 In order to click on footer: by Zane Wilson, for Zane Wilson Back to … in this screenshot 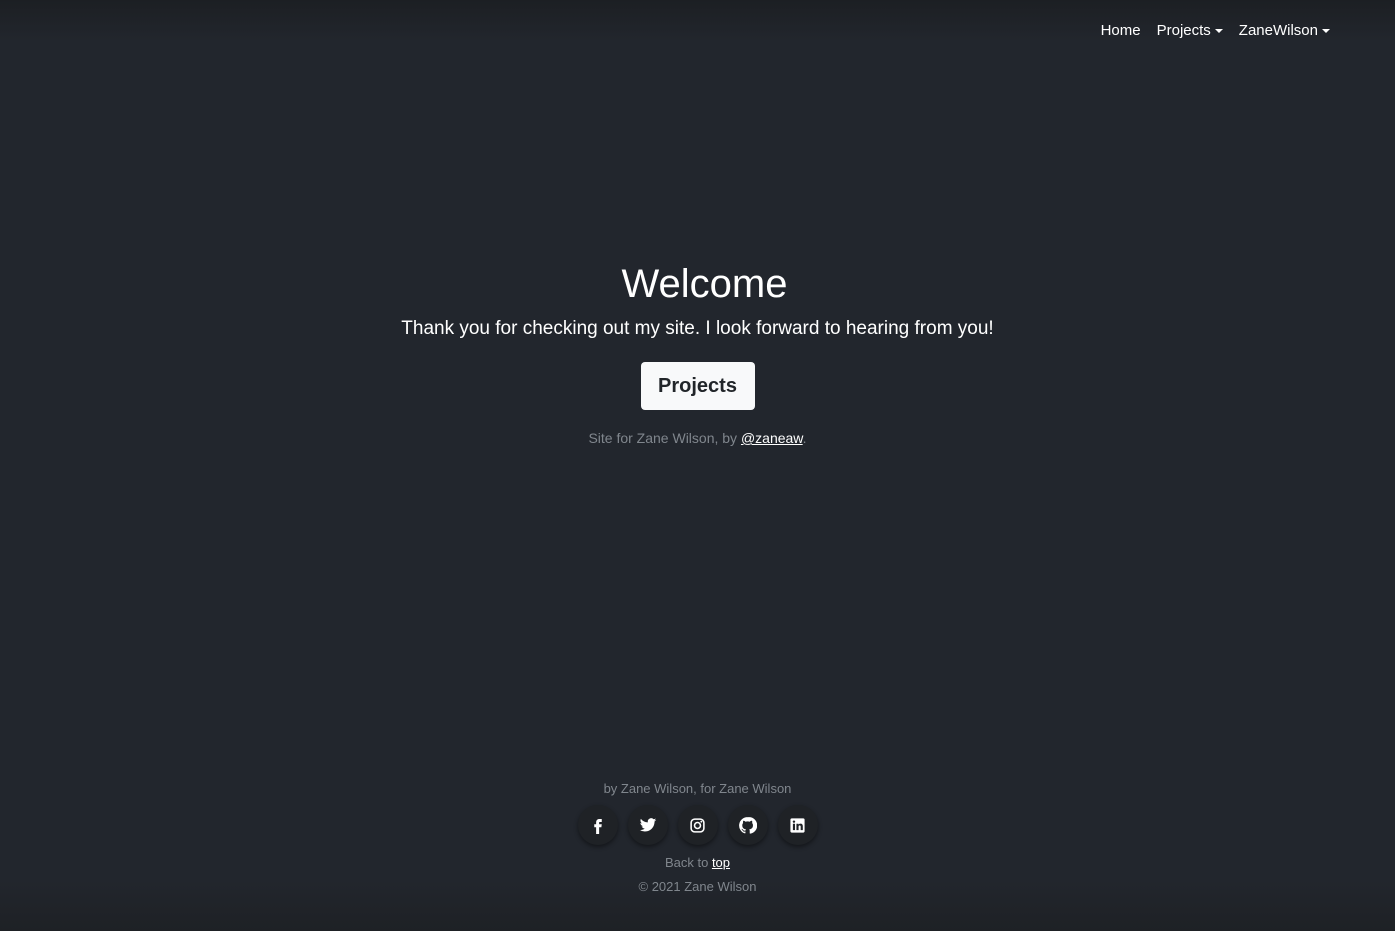, I will do `click(697, 838)`.